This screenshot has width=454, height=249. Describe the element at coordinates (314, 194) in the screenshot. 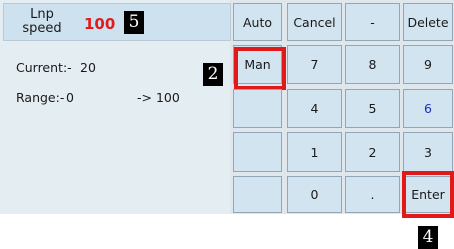

I see `key-0: 0` at that location.